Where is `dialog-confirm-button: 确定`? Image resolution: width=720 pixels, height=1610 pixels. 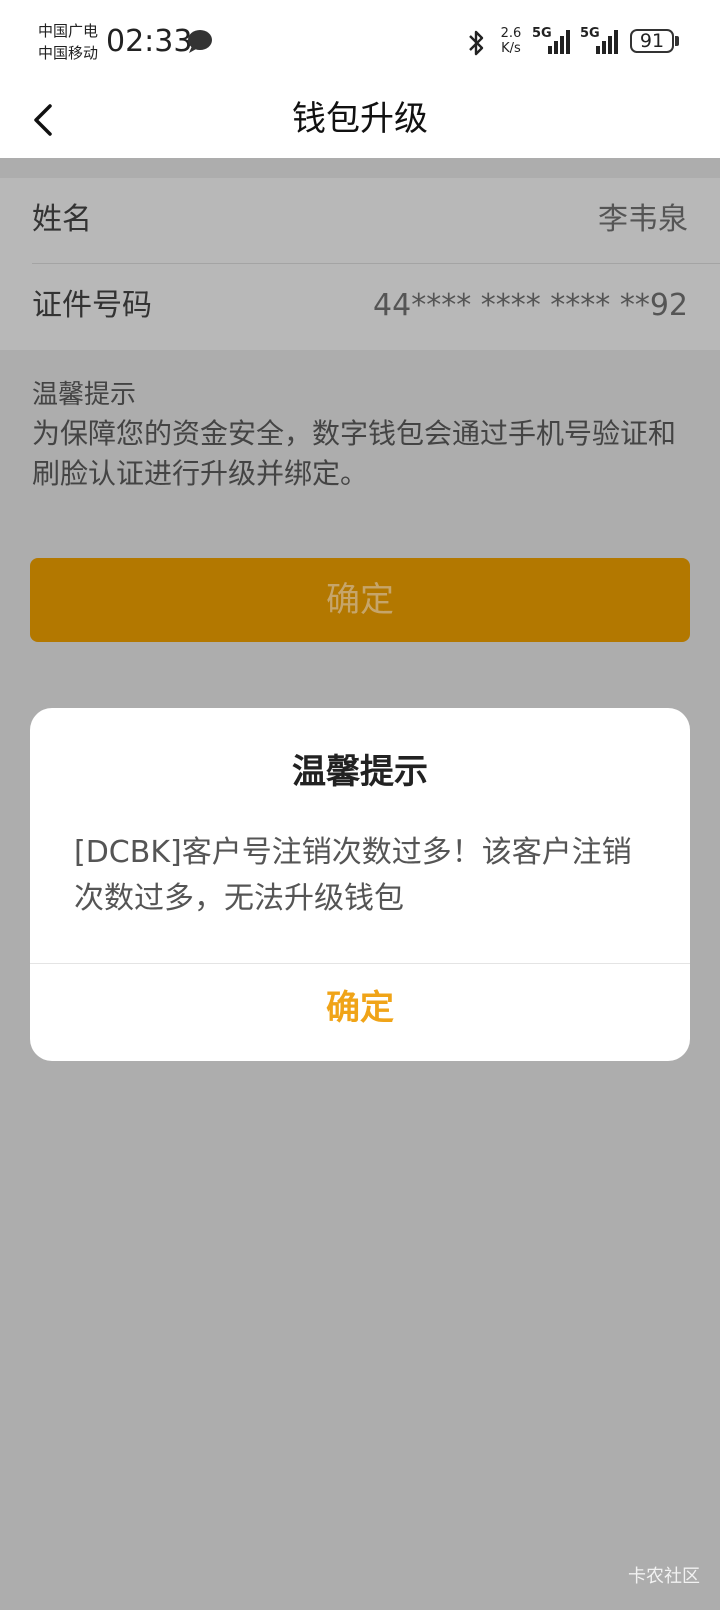
dialog-confirm-button: 确定 is located at coordinates (360, 1012).